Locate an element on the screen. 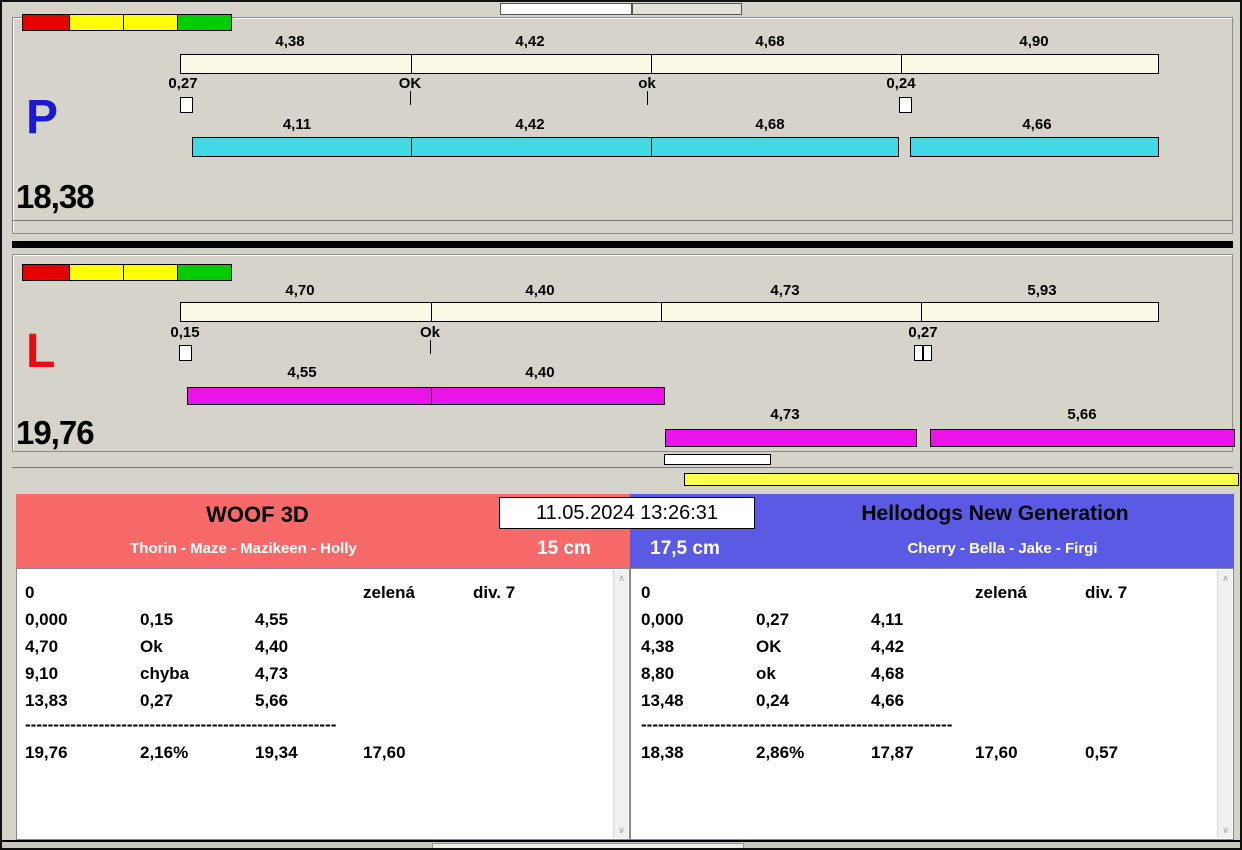  taskbar-fragment is located at coordinates (588, 845).